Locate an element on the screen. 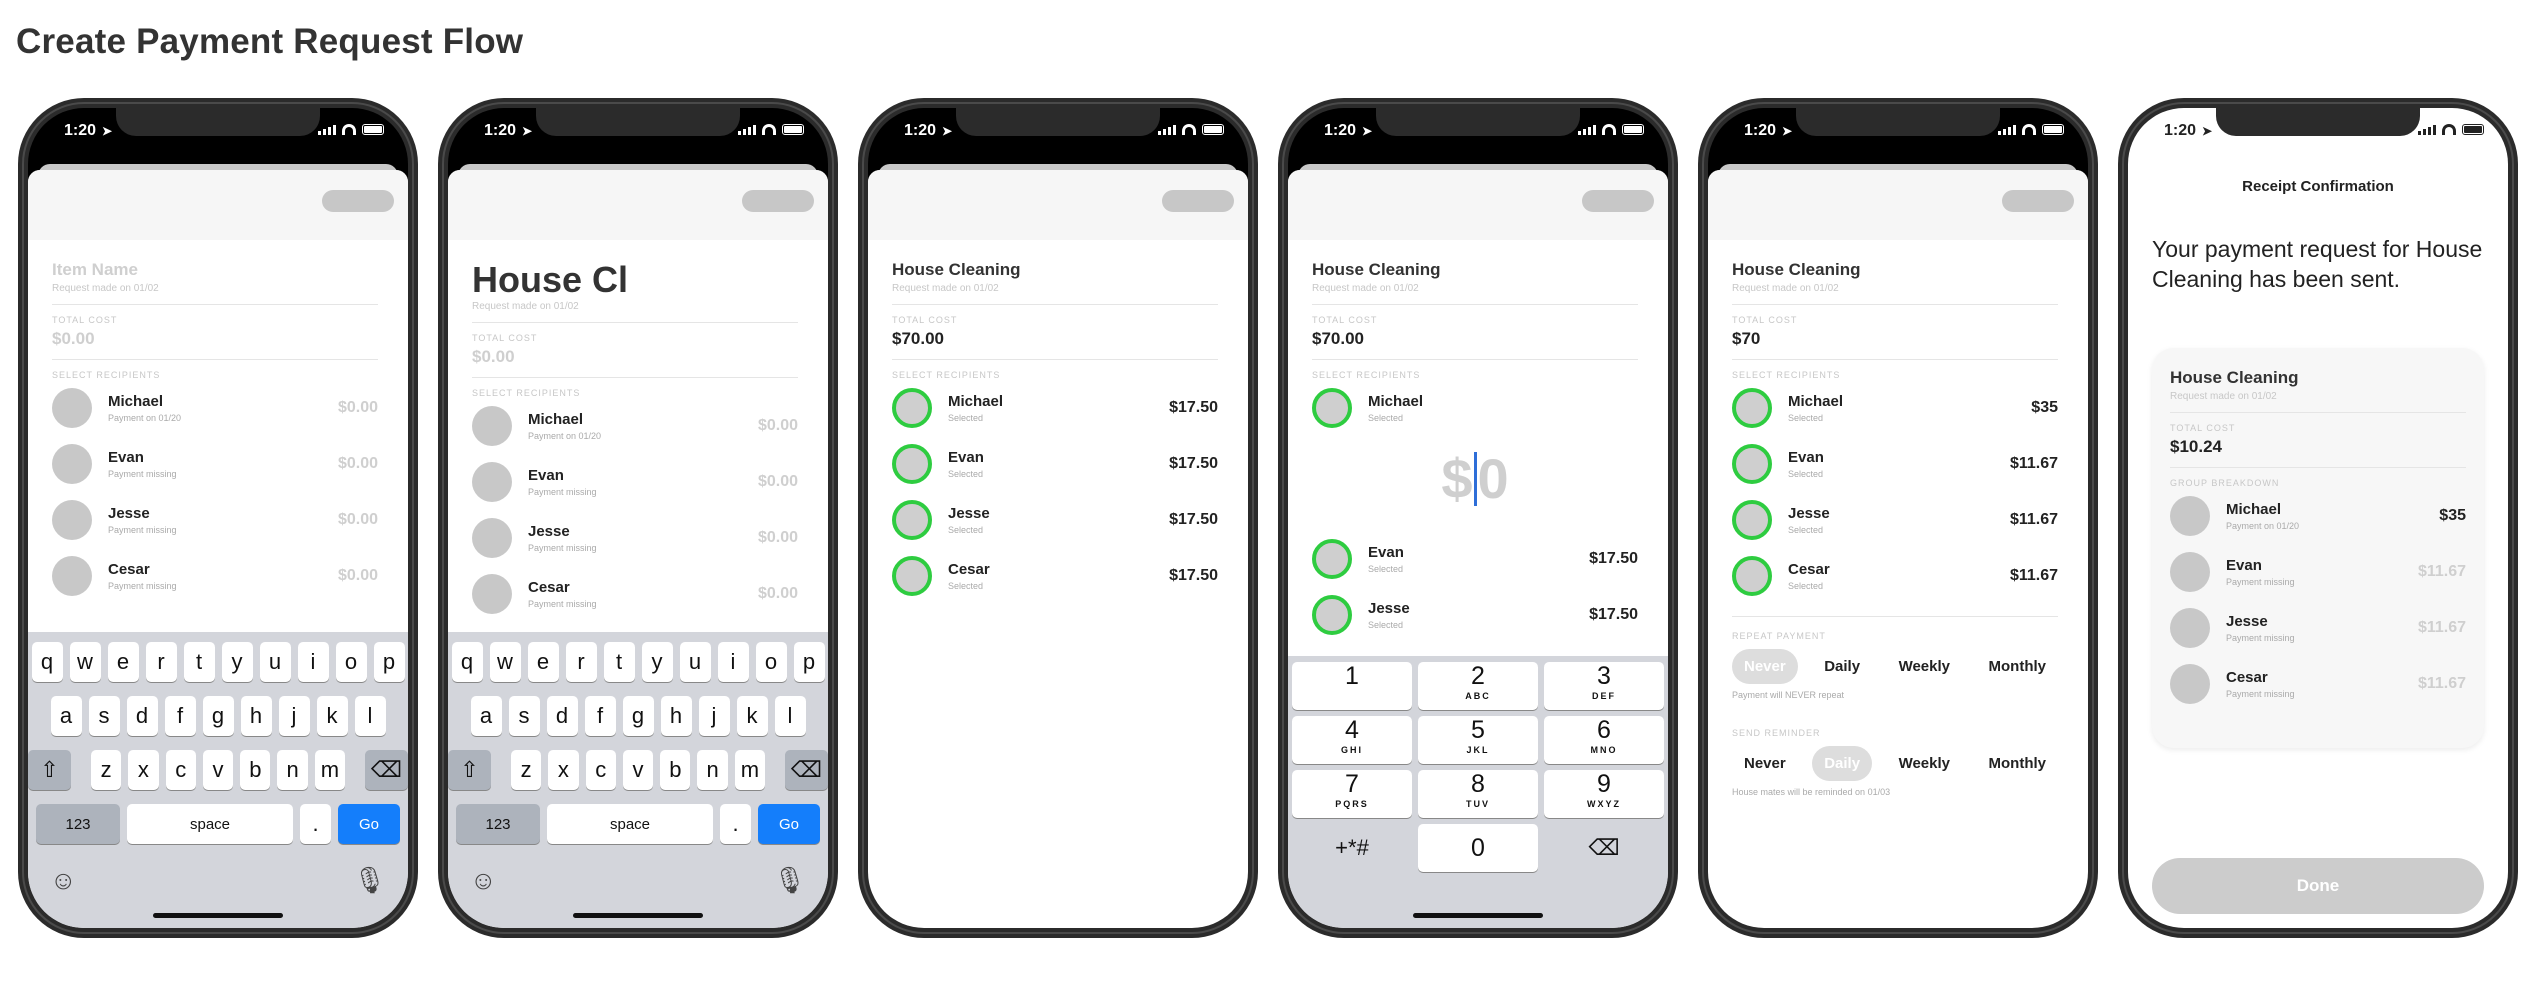 The height and width of the screenshot is (983, 2537). numpad-key-7: 7 PQRS is located at coordinates (1352, 794).